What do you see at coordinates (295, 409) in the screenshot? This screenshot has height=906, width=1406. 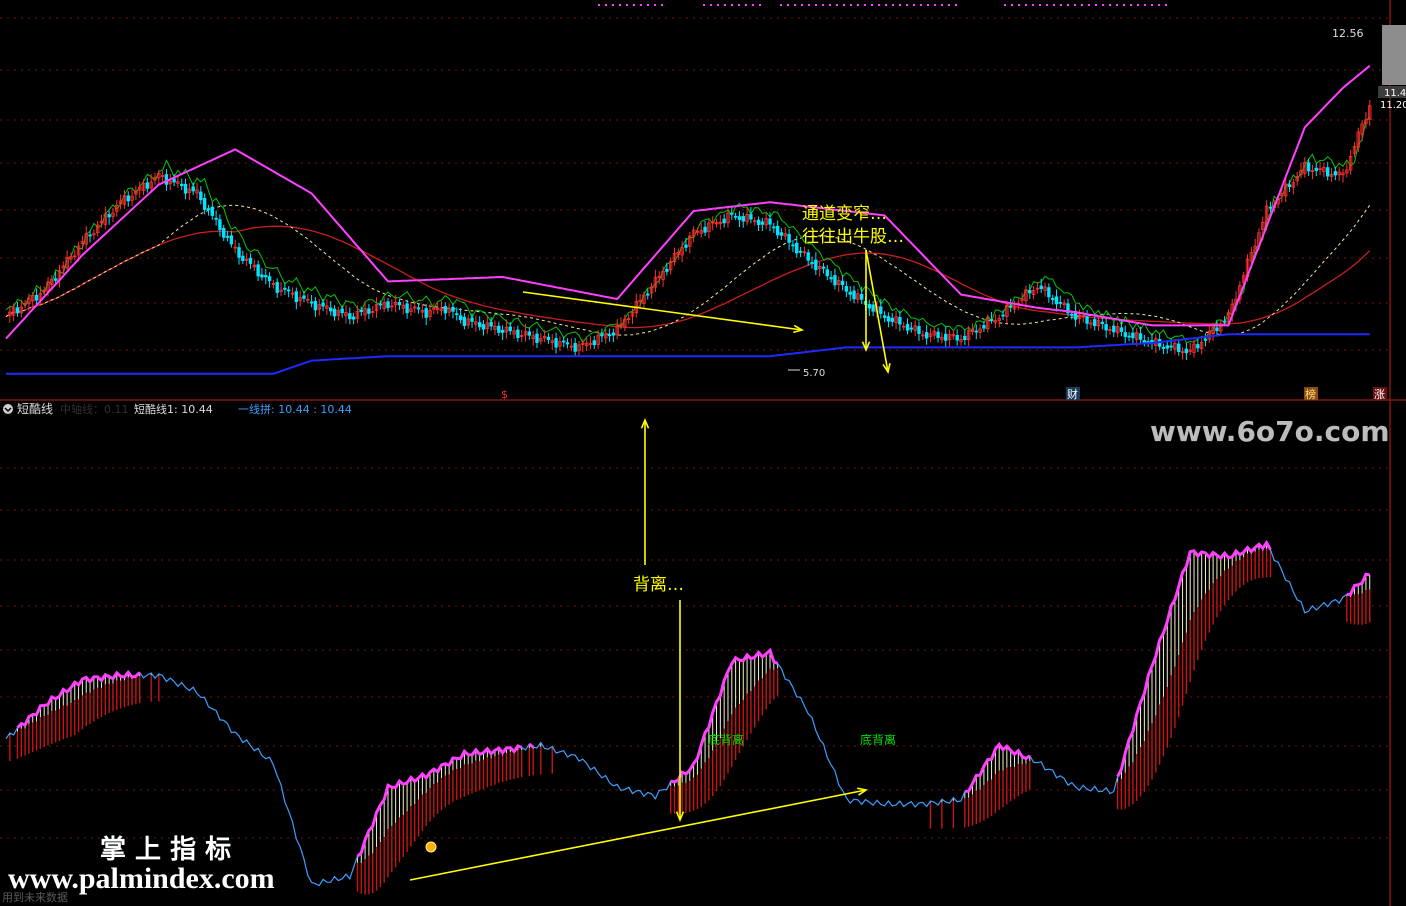 I see `indicator-line2-value: 一线拼: 10.44 : 10.44` at bounding box center [295, 409].